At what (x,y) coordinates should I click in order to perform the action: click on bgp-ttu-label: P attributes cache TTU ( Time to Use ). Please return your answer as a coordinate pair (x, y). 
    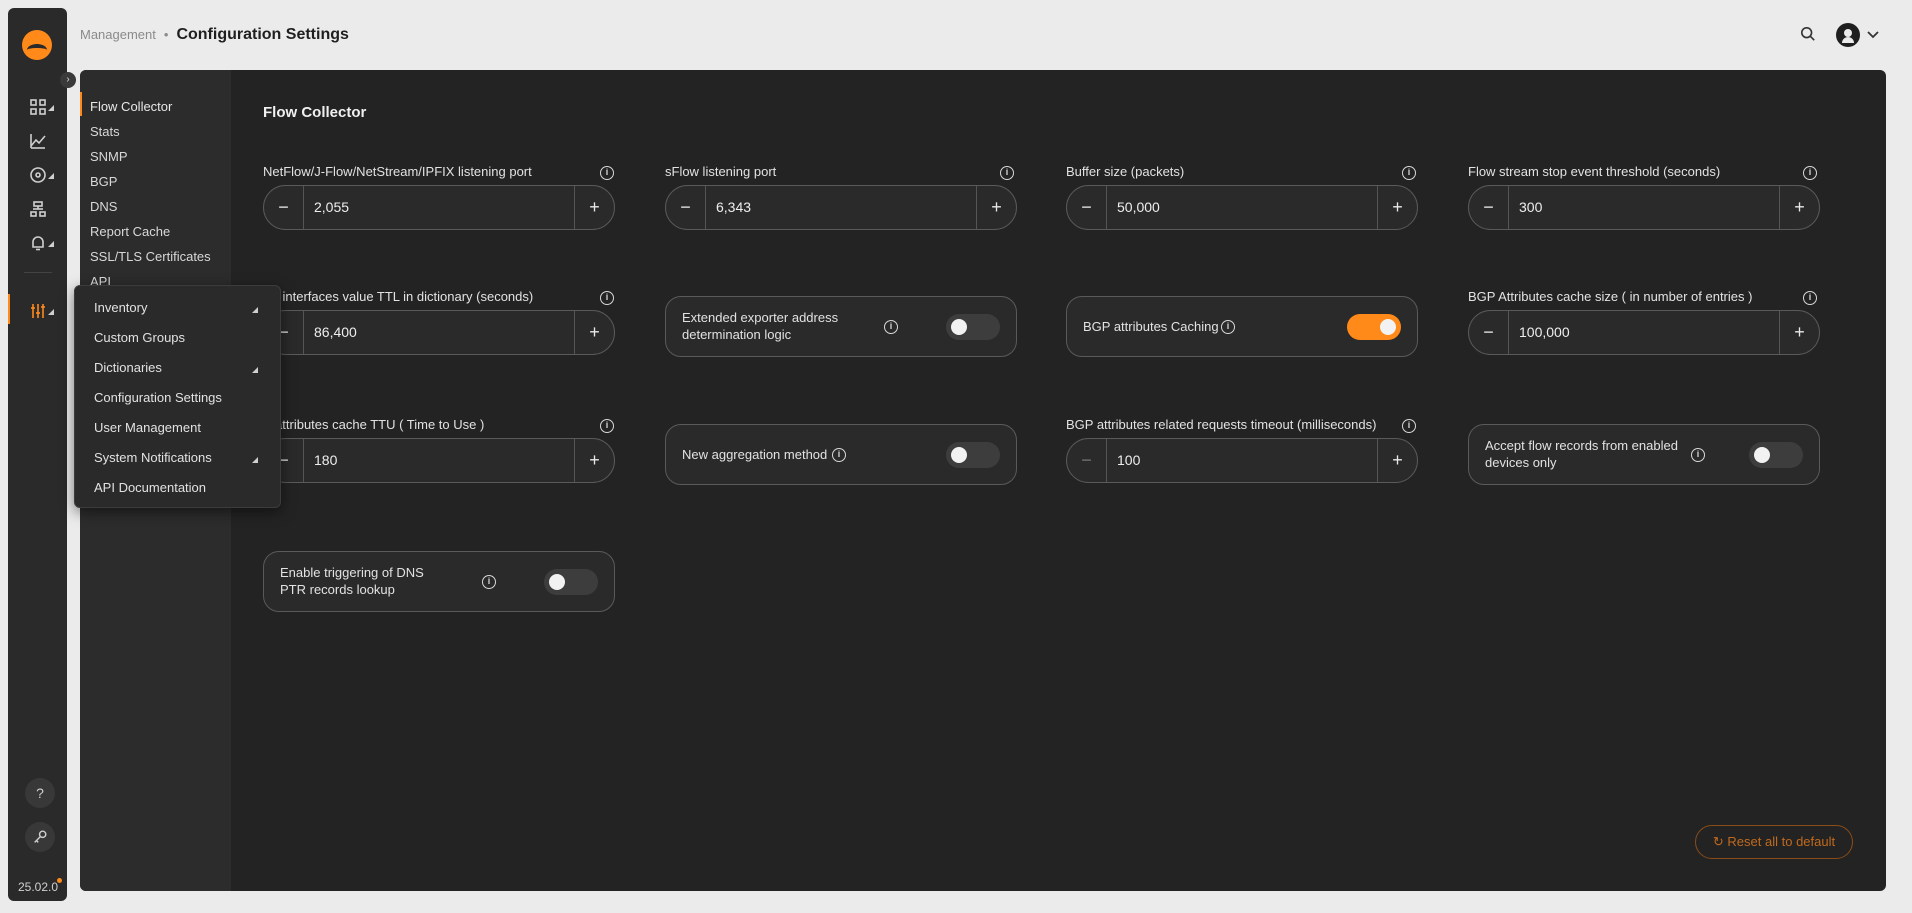
    Looking at the image, I should click on (374, 424).